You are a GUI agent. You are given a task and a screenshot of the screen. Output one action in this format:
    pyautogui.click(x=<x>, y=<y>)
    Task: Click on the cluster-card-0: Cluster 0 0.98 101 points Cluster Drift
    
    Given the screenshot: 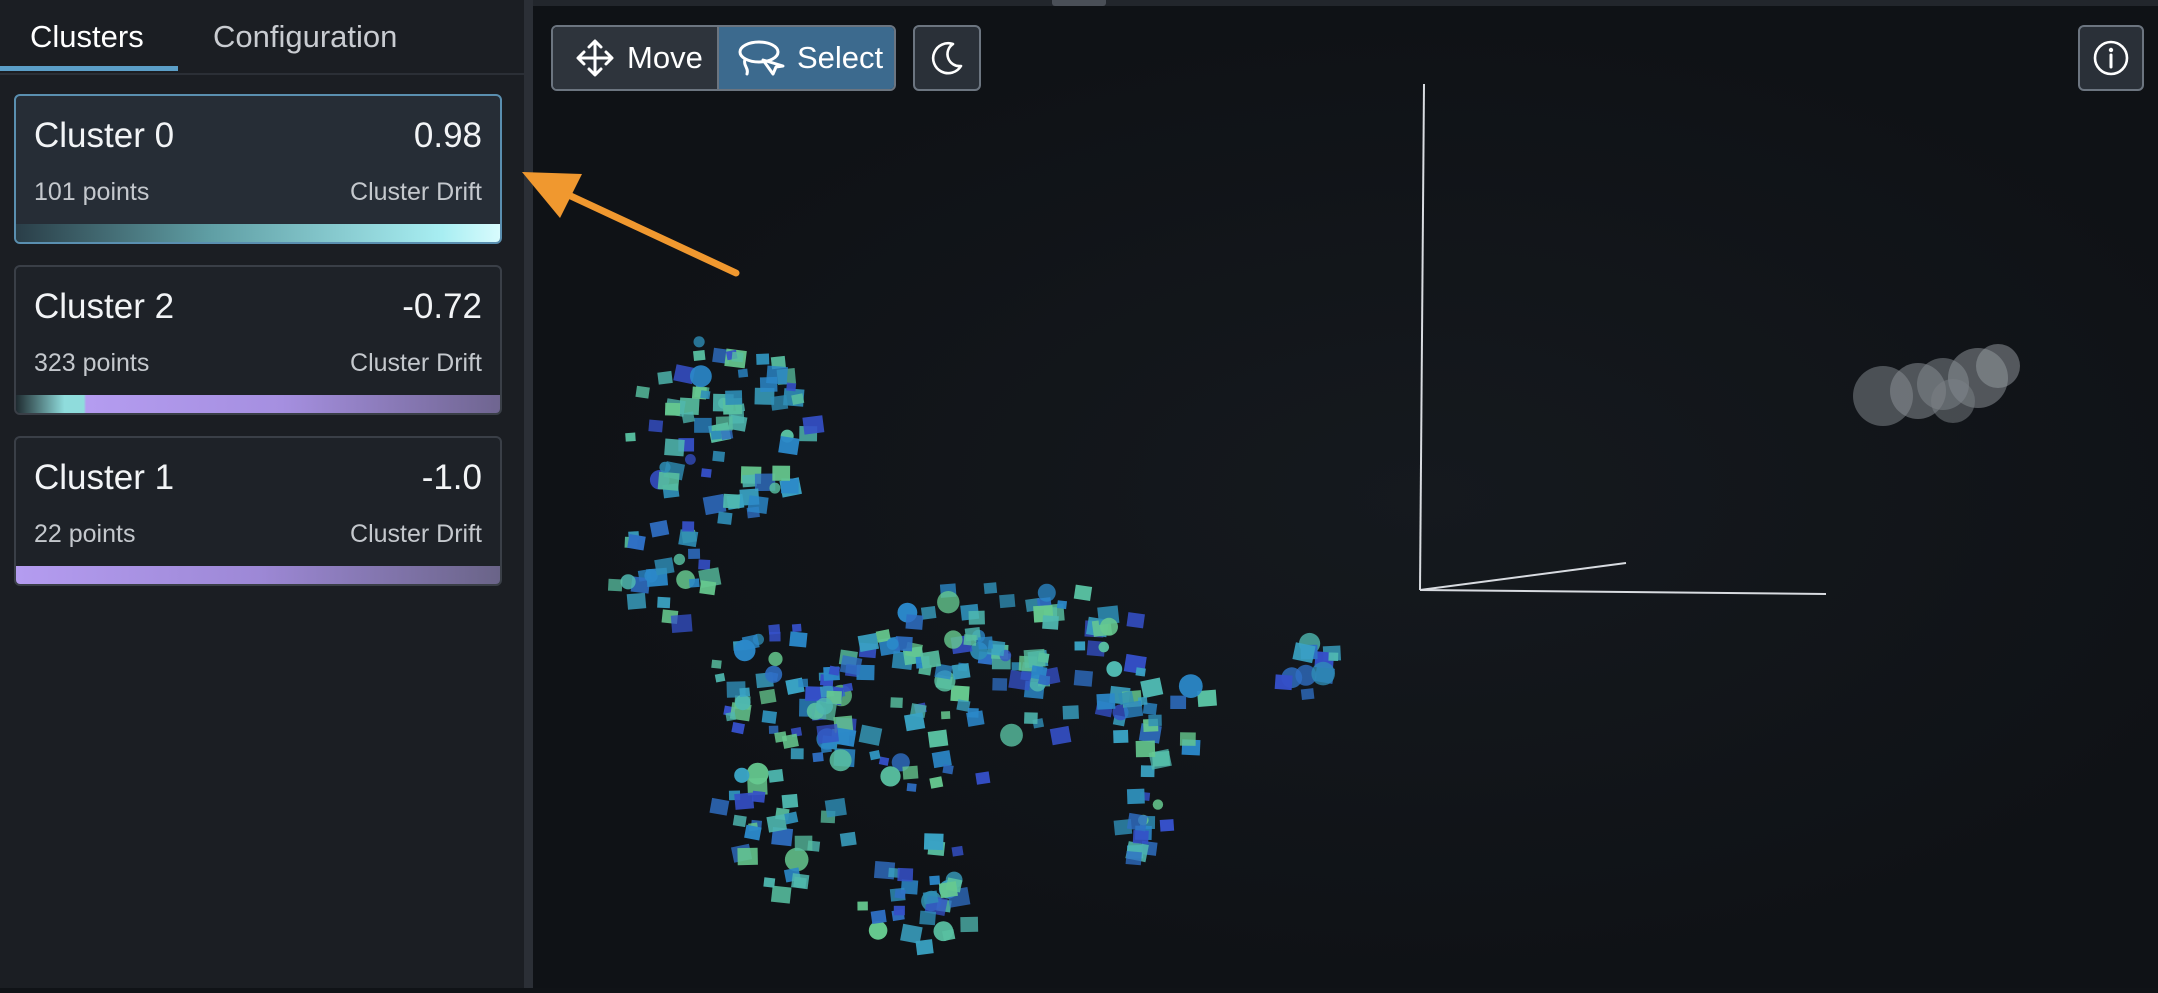 What is the action you would take?
    pyautogui.click(x=258, y=169)
    